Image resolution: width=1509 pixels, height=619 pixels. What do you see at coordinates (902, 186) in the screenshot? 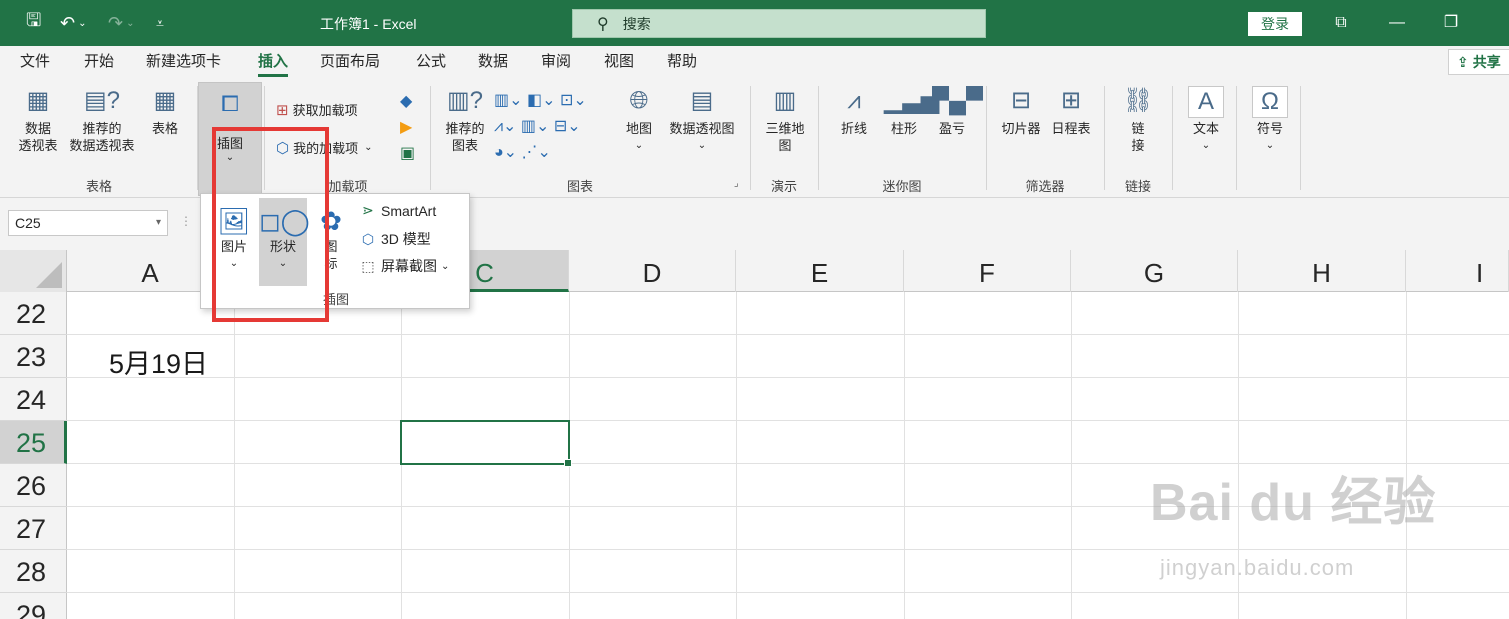
I see `group-label-sparklines: 迷你图` at bounding box center [902, 186].